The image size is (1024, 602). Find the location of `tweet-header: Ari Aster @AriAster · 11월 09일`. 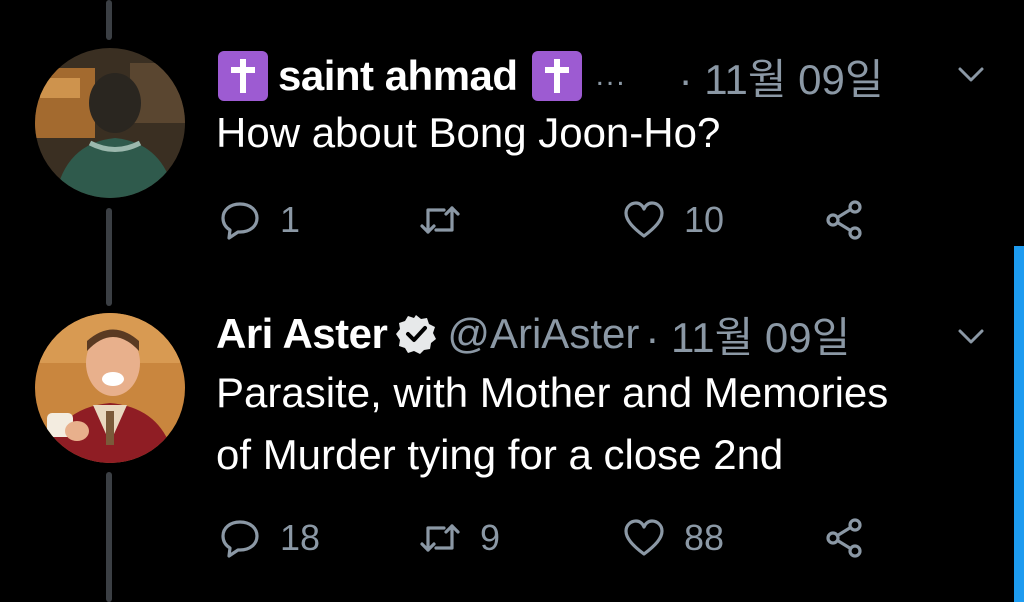

tweet-header: Ari Aster @AriAster · 11월 09일 is located at coordinates (605, 334).